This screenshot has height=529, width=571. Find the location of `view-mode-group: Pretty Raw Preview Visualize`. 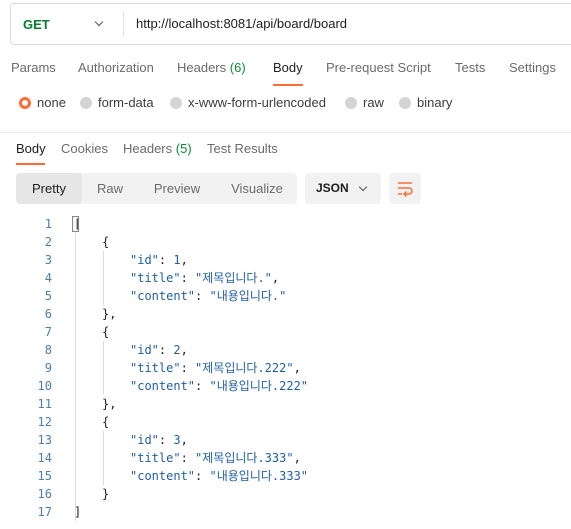

view-mode-group: Pretty Raw Preview Visualize is located at coordinates (156, 188).